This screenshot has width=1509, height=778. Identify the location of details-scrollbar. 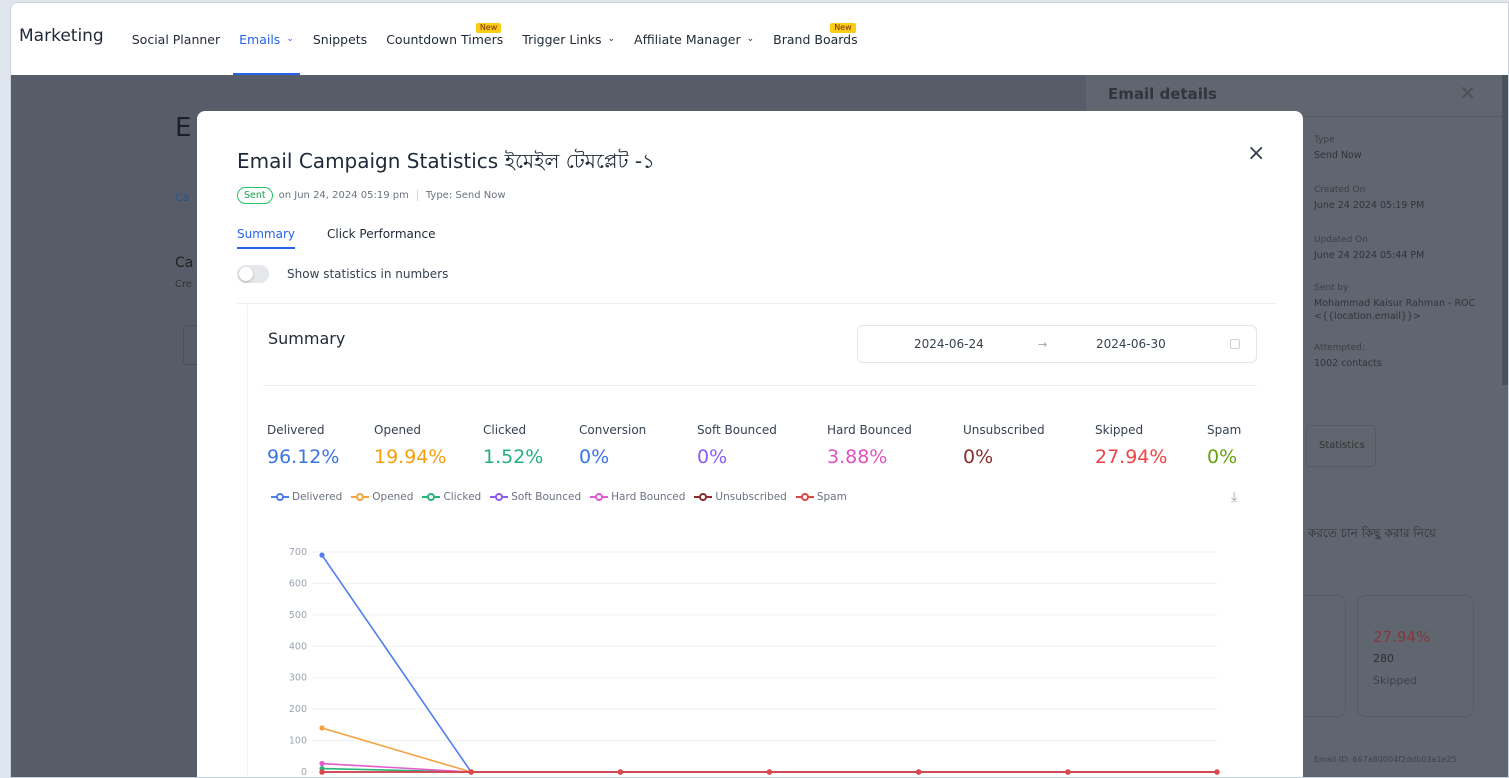
(1505, 230).